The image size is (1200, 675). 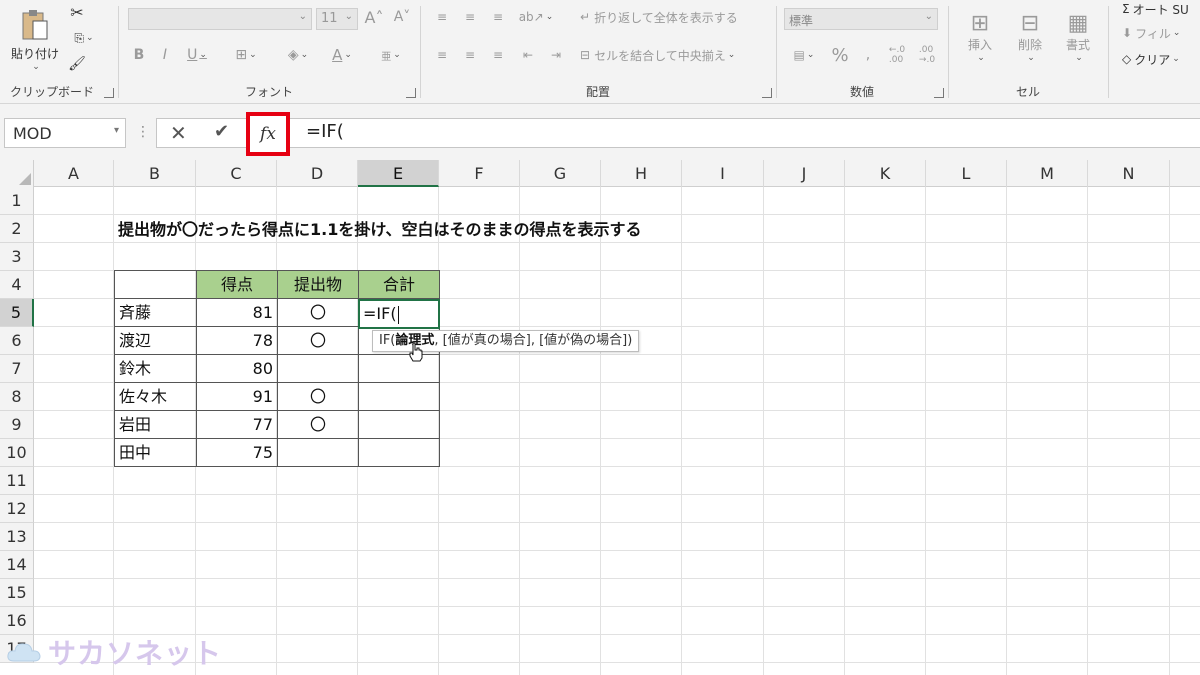 I want to click on decrease-decimal-button: .00 →.0, so click(x=927, y=55).